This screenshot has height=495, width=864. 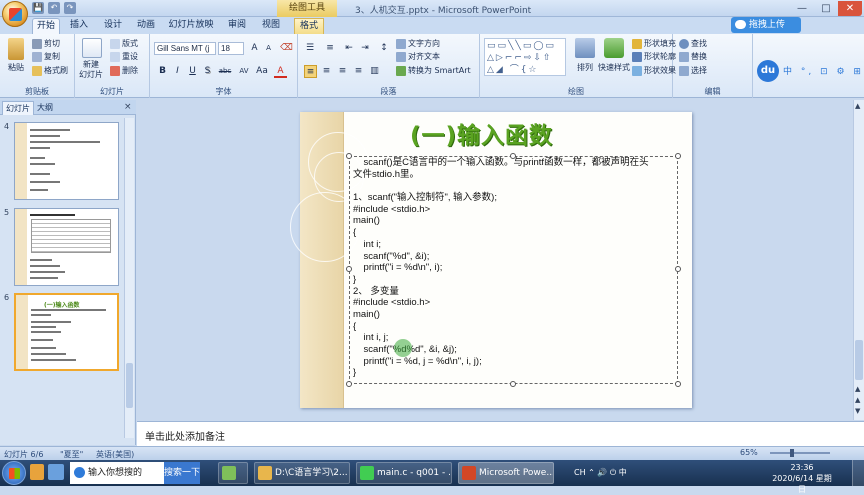 What do you see at coordinates (254, 48) in the screenshot?
I see `grow-font-icon: A` at bounding box center [254, 48].